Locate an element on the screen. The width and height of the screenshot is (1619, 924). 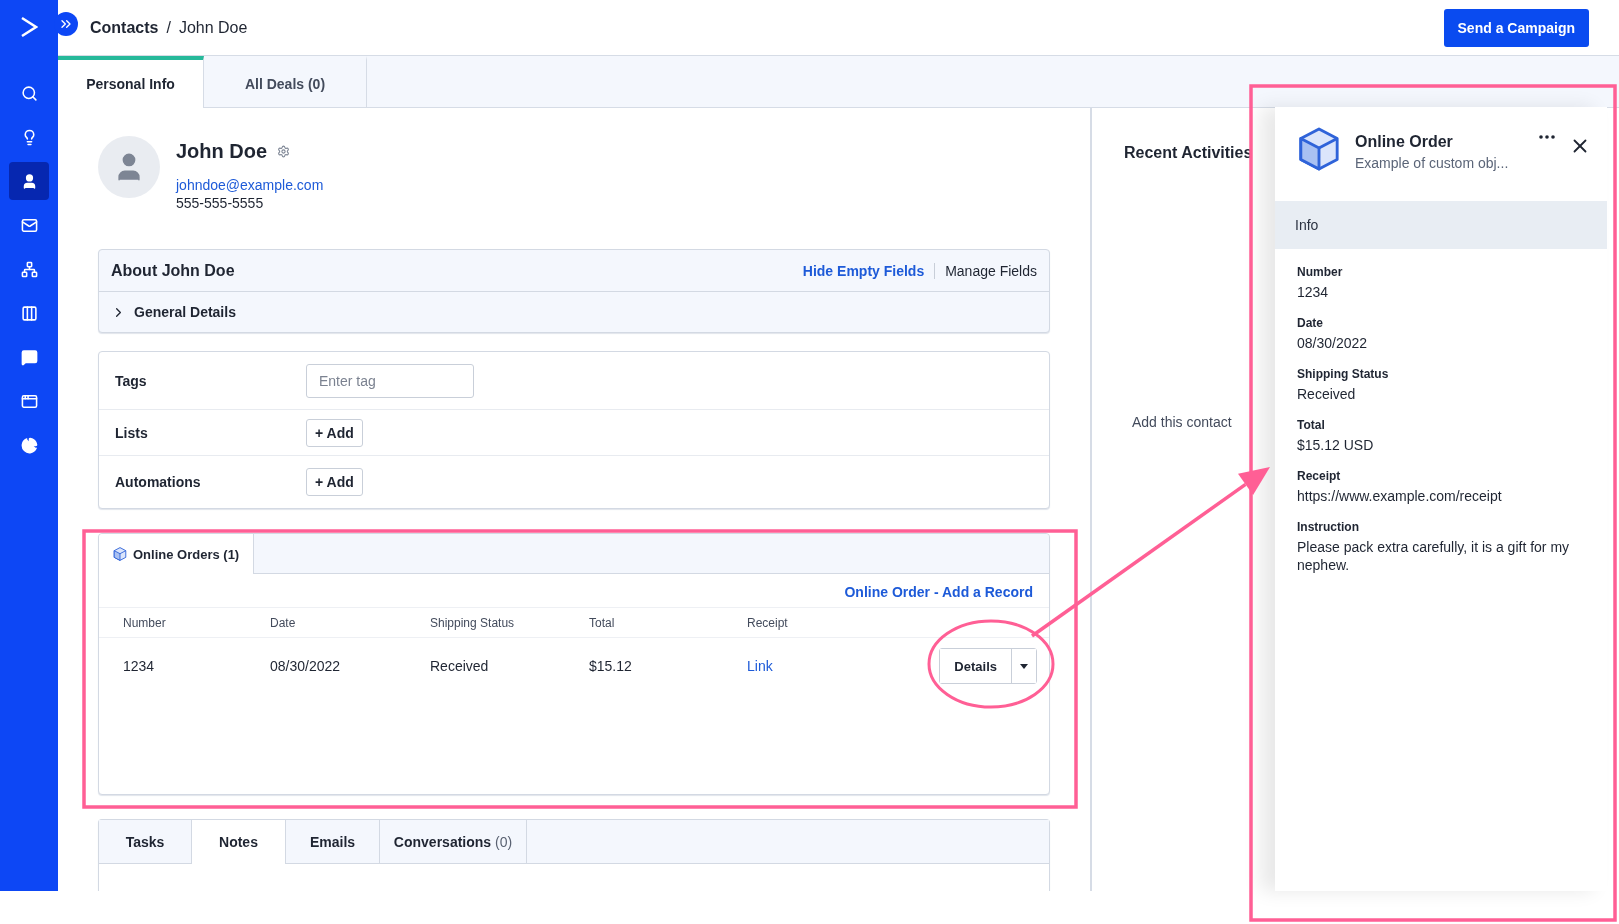
search-icon is located at coordinates (29, 93).